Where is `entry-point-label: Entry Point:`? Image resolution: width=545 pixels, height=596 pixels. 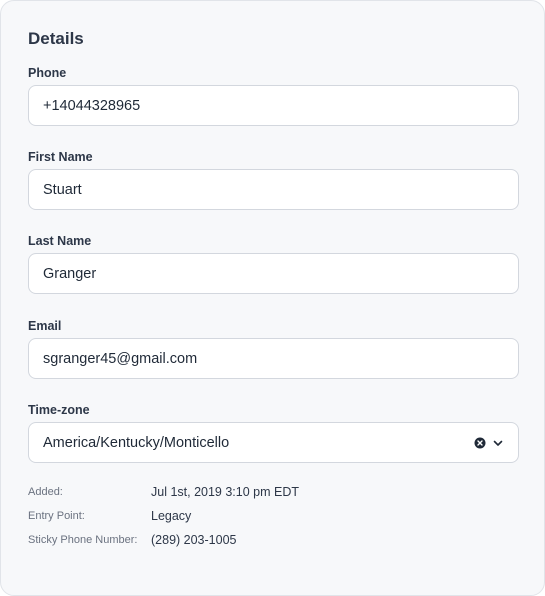
entry-point-label: Entry Point: is located at coordinates (56, 516).